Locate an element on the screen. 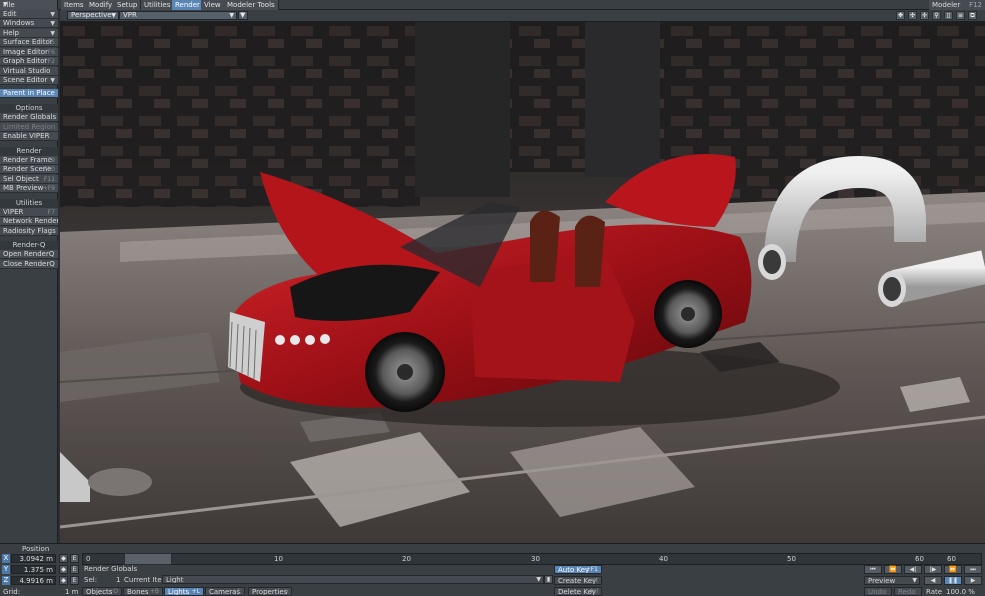  next-key-icon: ⏩ is located at coordinates (953, 569).